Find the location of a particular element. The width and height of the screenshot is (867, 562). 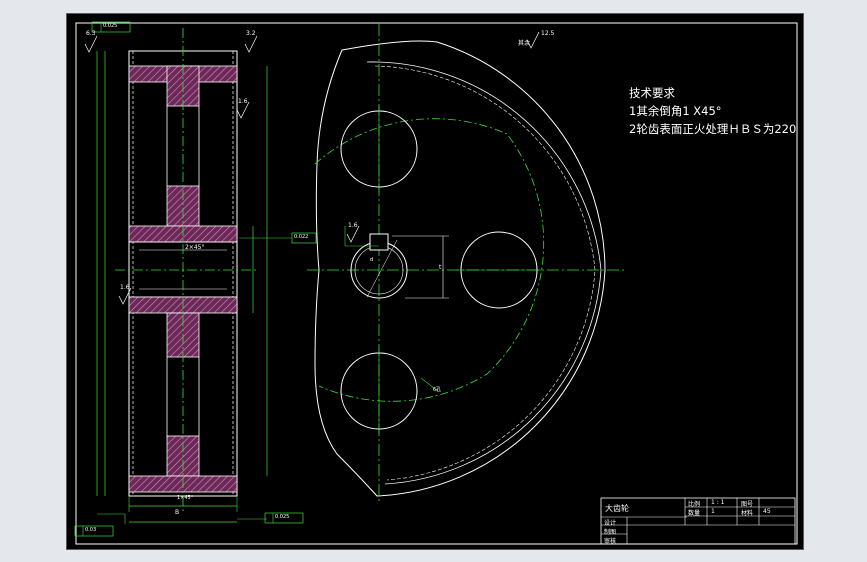

quantity-label: 数量 is located at coordinates (694, 513).